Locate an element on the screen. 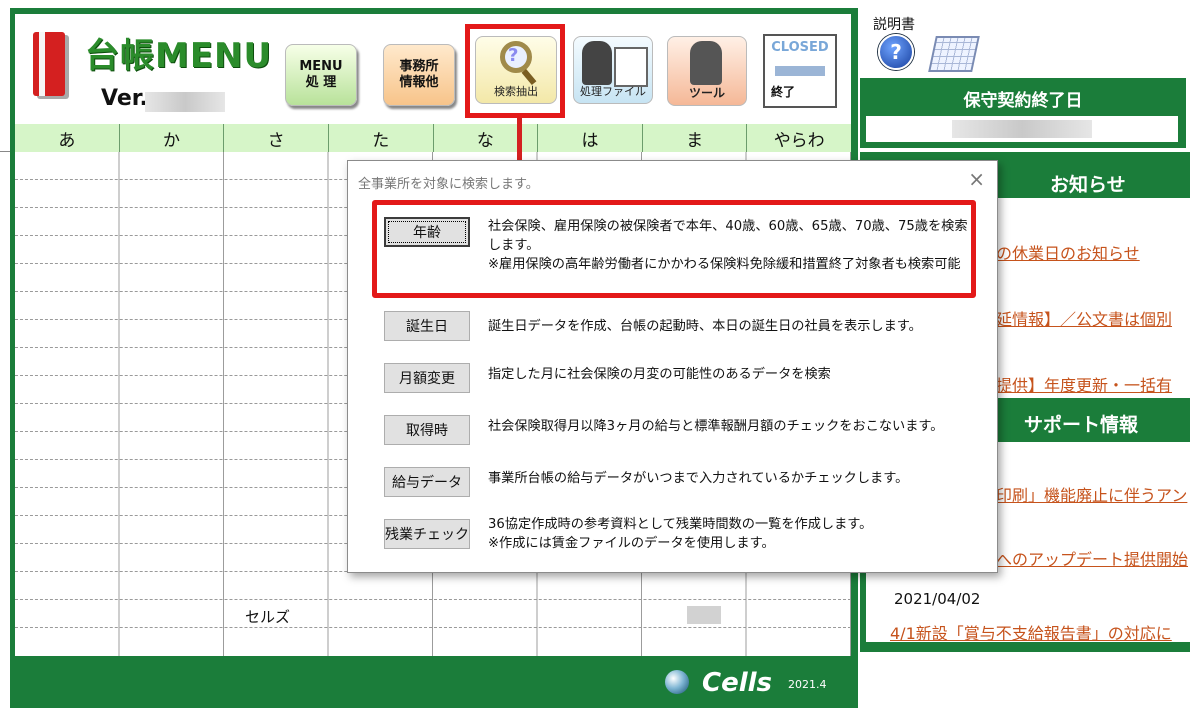 The height and width of the screenshot is (719, 1190). menu-label-1: MENU is located at coordinates (321, 66).